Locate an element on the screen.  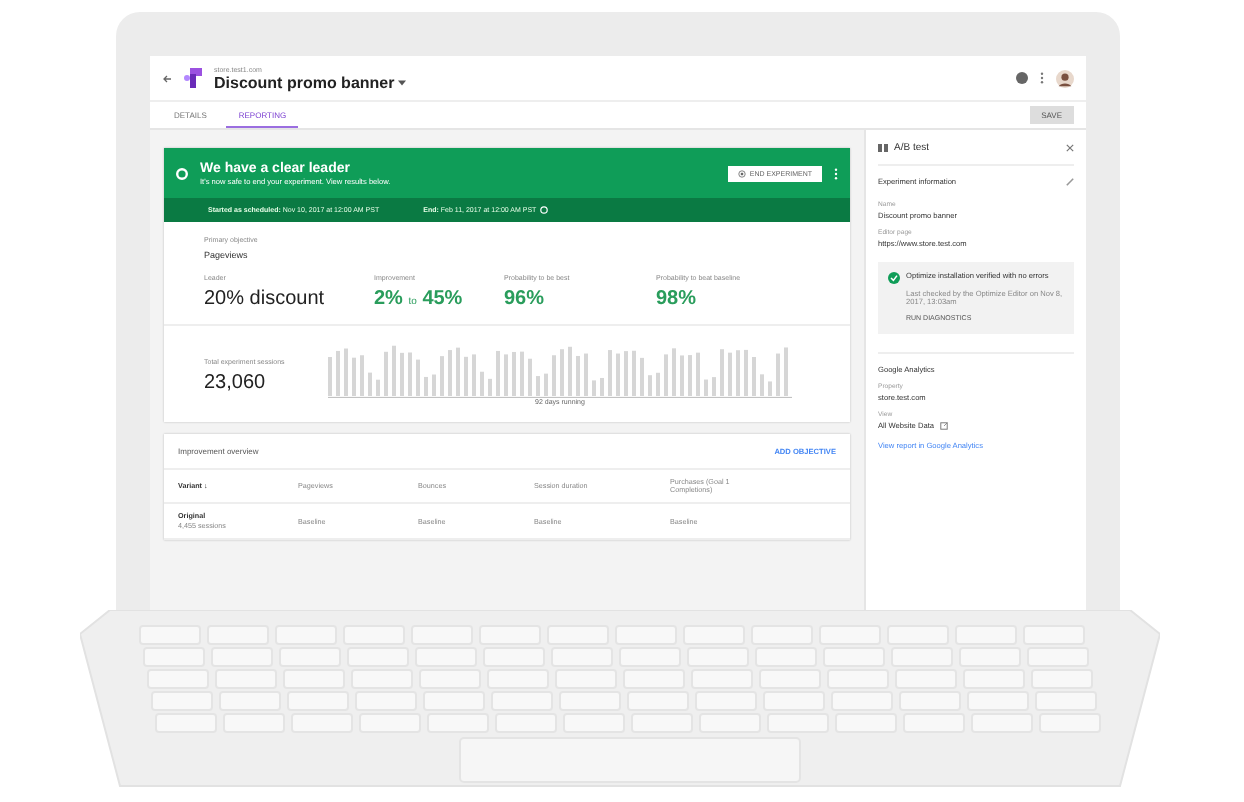
external-link-icon is located at coordinates (944, 426).